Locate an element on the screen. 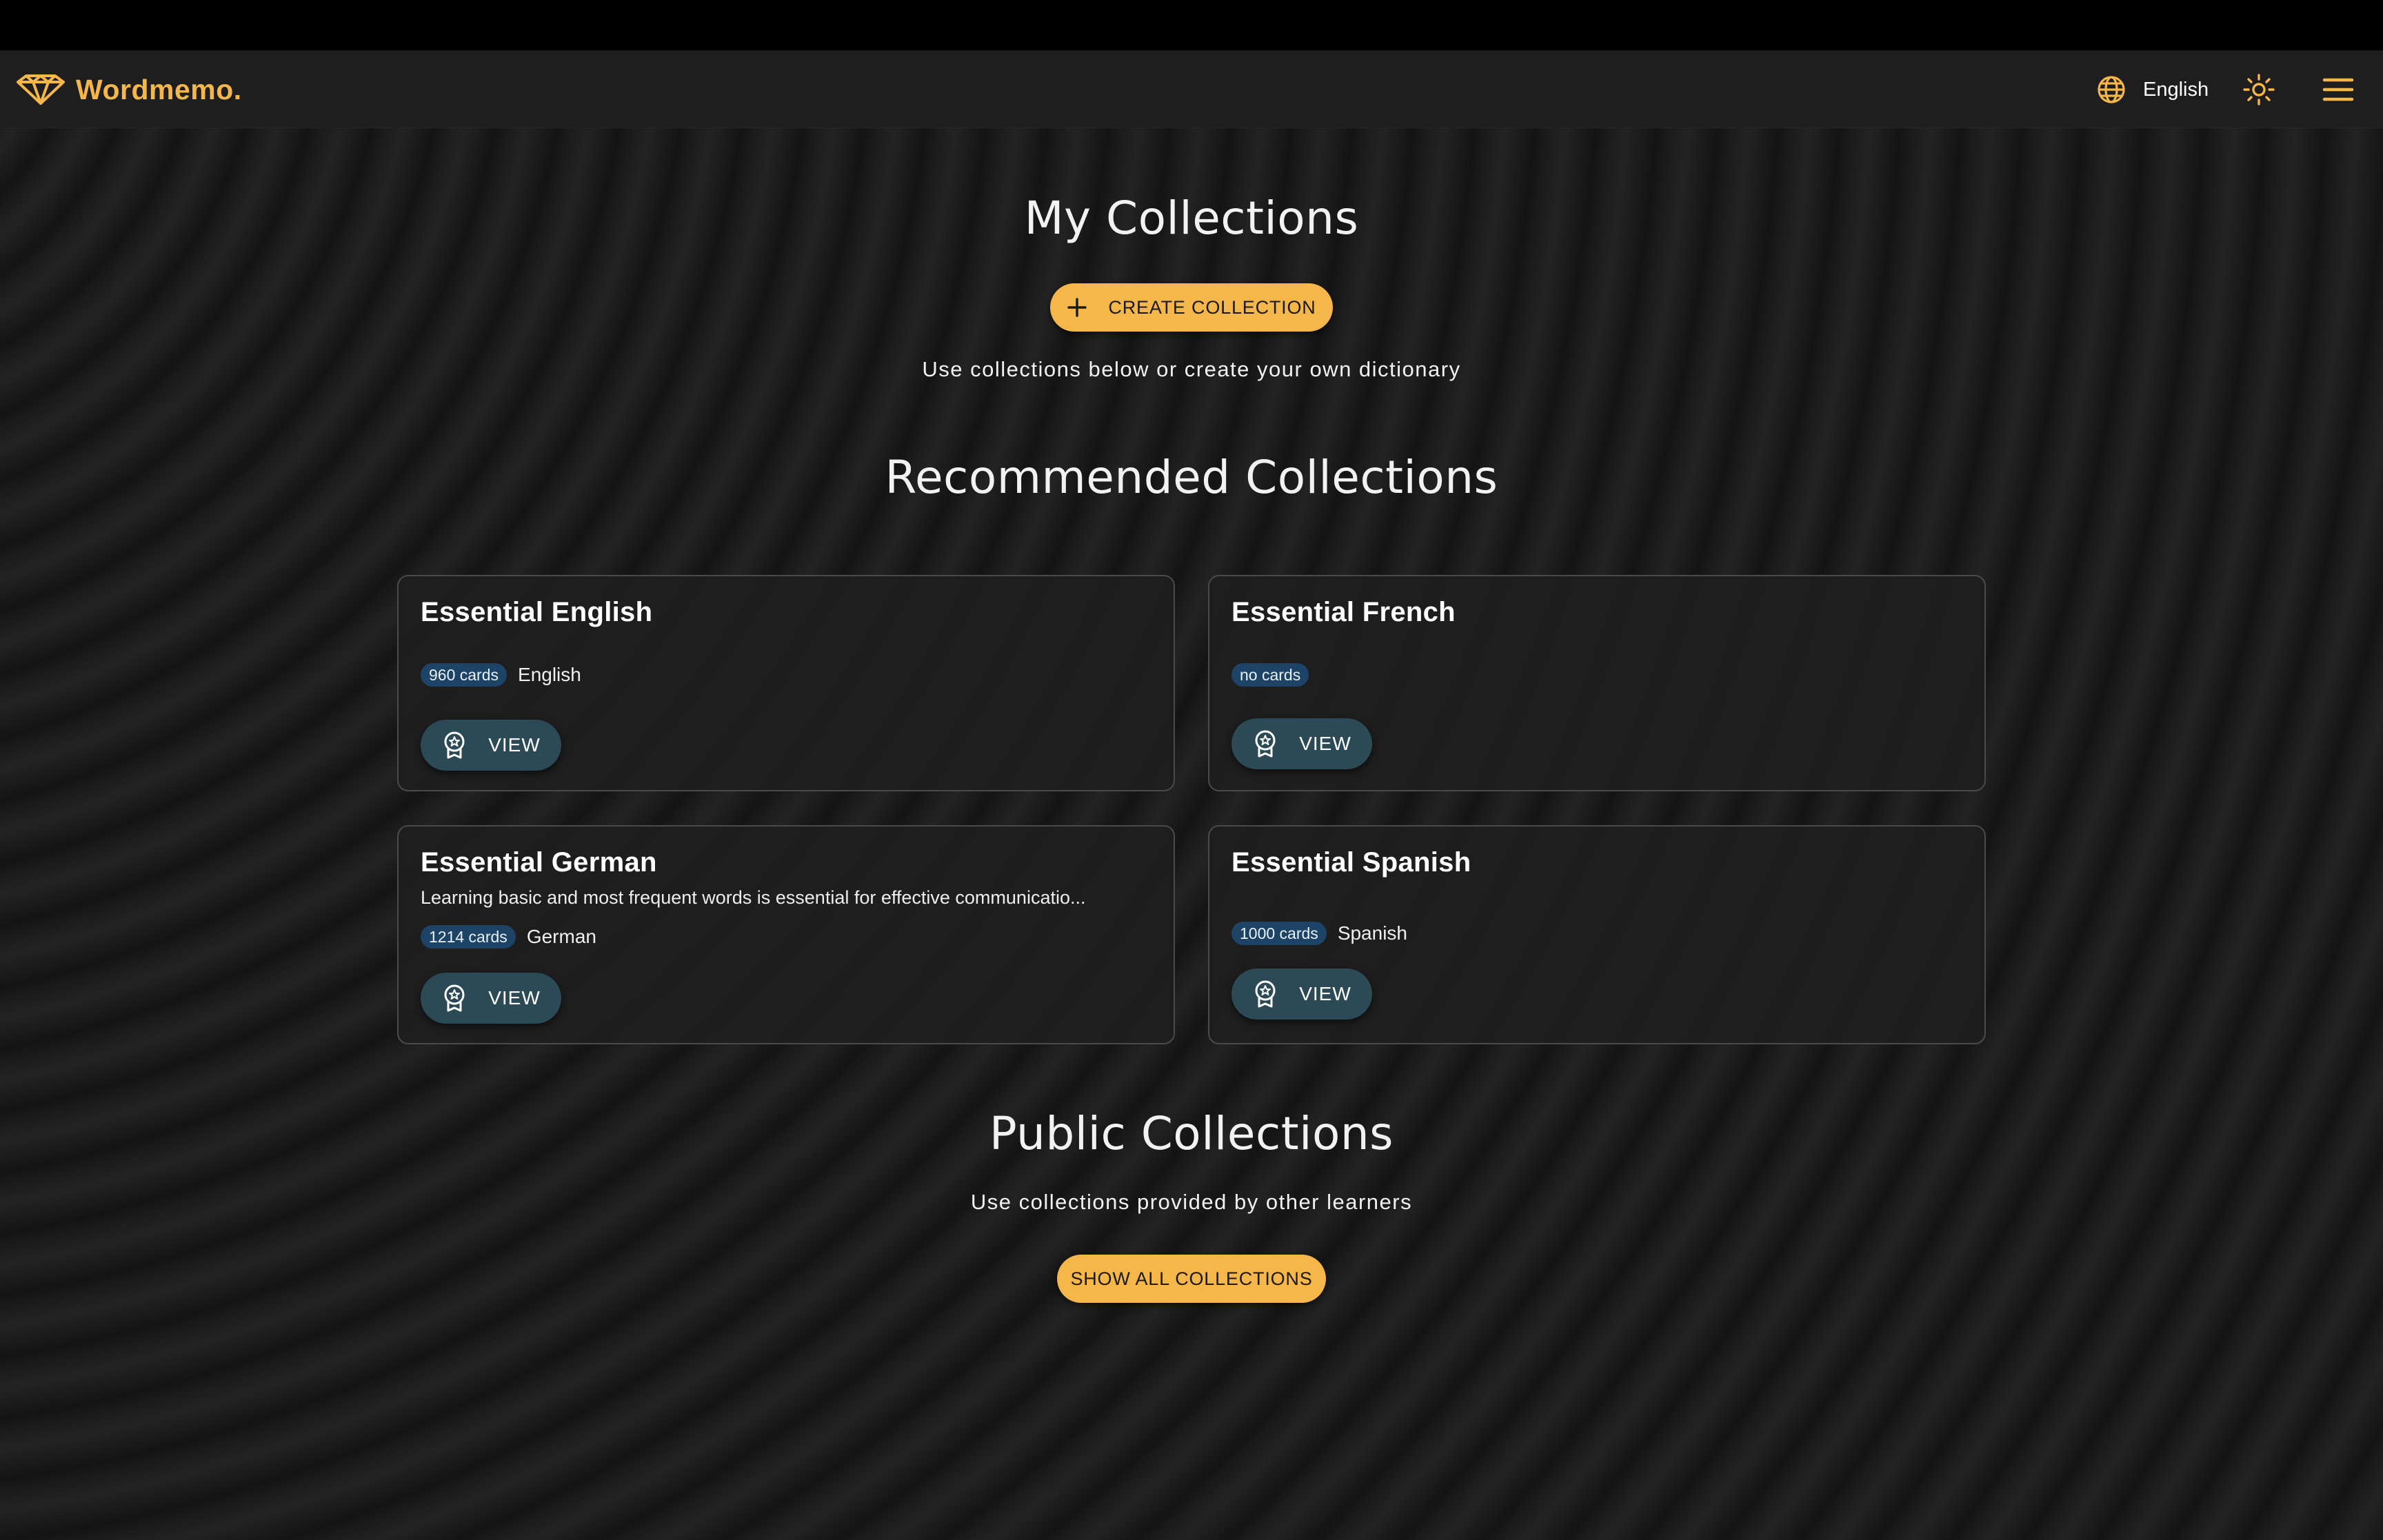 This screenshot has height=1540, width=2383. brand-logo: Wordmemo. is located at coordinates (128, 90).